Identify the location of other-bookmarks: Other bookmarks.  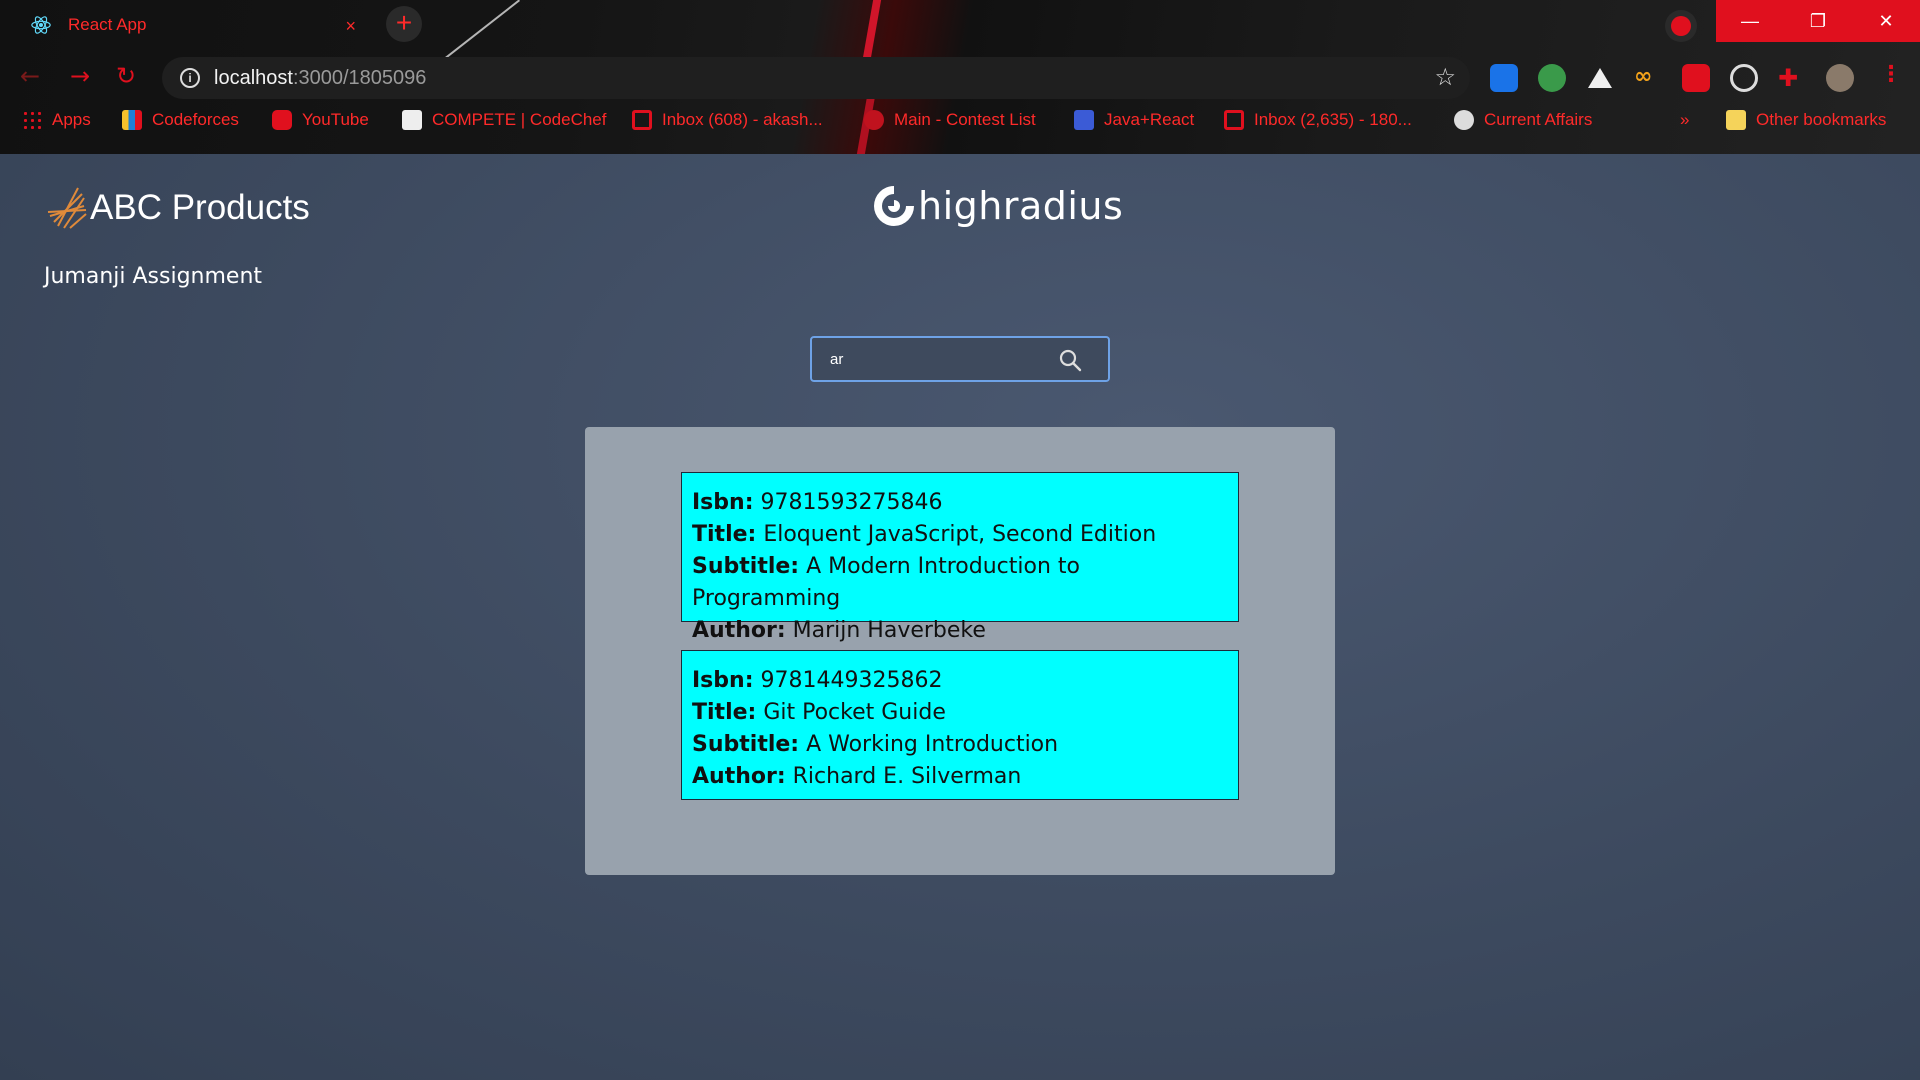
(1806, 120).